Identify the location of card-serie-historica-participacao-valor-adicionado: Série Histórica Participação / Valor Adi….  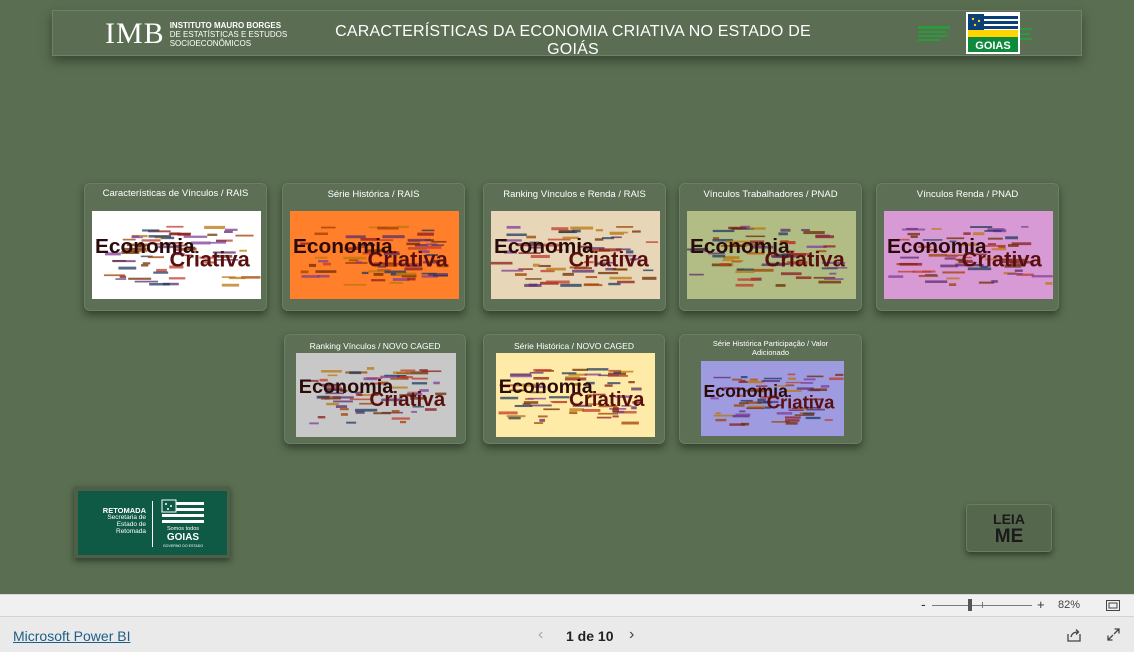
(770, 389).